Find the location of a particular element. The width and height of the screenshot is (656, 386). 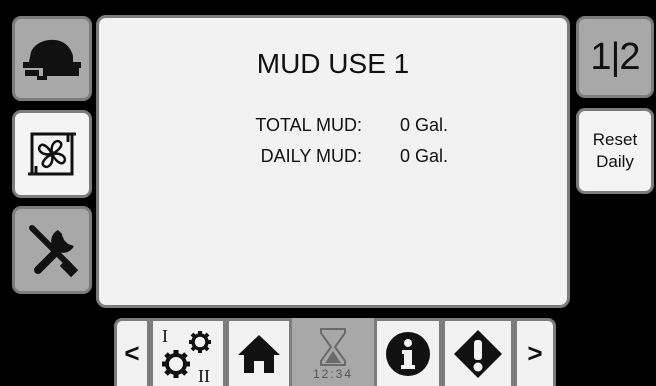

hourglass-icon is located at coordinates (333, 346).